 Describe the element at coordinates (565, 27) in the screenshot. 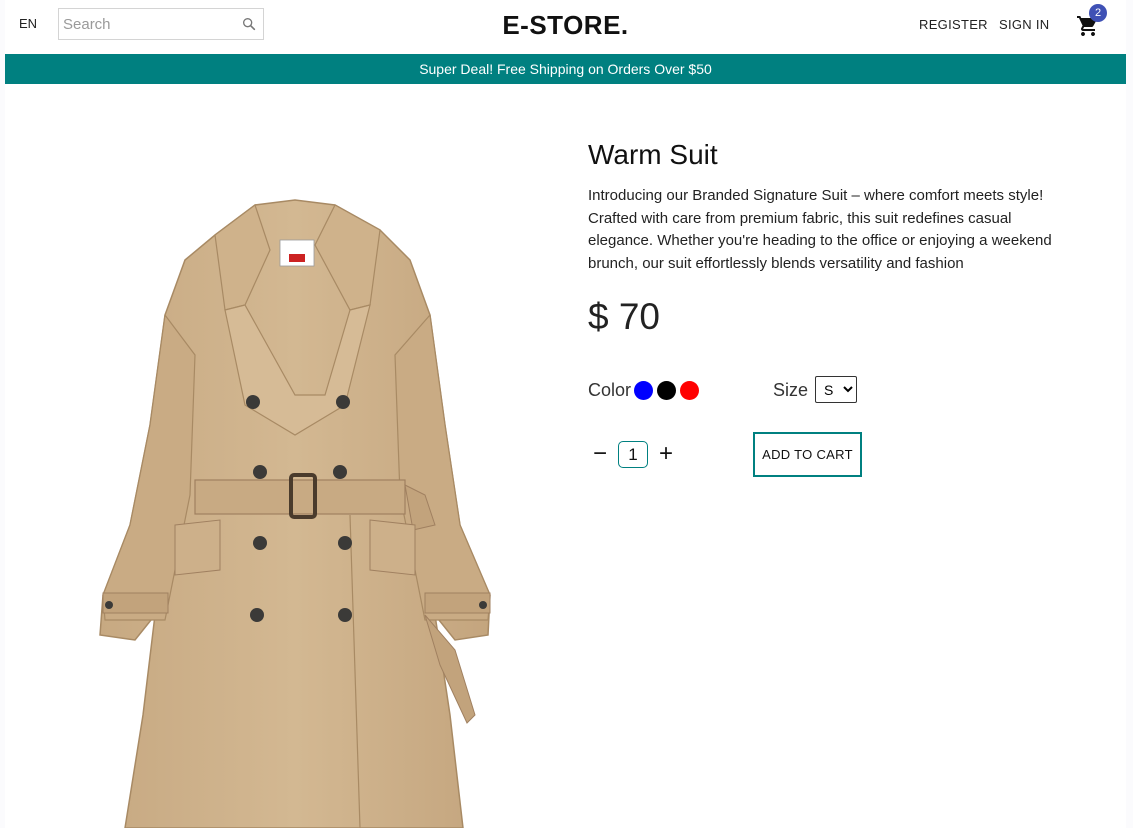

I see `navbar: EN E-STORE. REGISTER SIGN IN 2` at that location.